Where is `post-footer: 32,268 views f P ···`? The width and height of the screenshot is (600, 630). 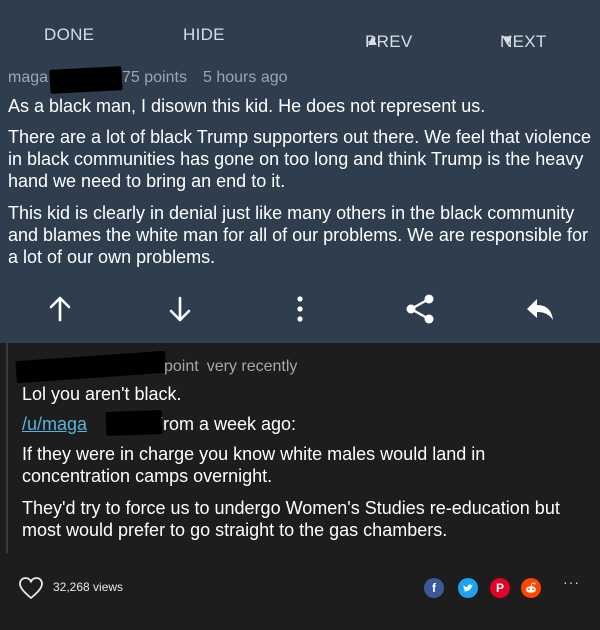
post-footer: 32,268 views f P ··· is located at coordinates (300, 588).